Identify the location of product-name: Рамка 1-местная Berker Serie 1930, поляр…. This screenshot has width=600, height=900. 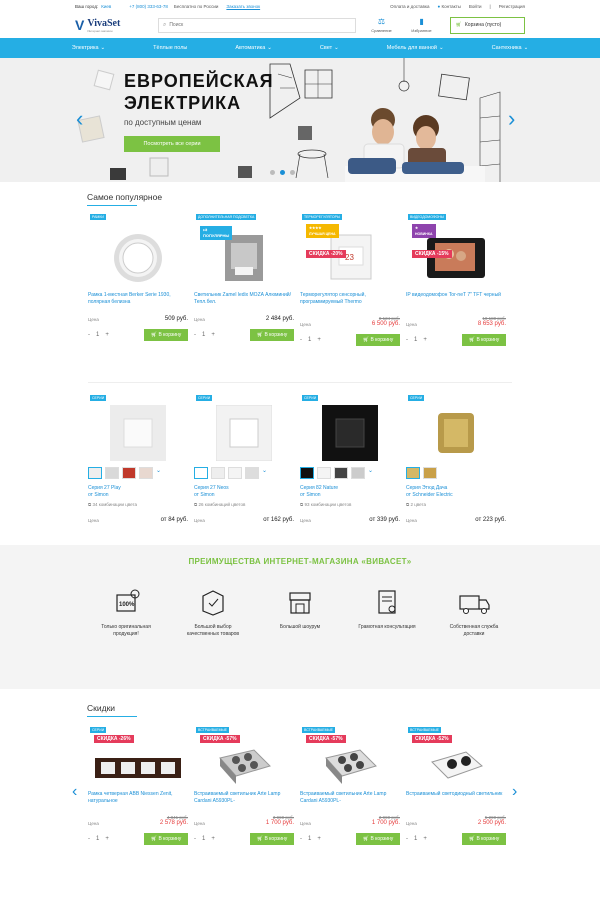
(138, 301).